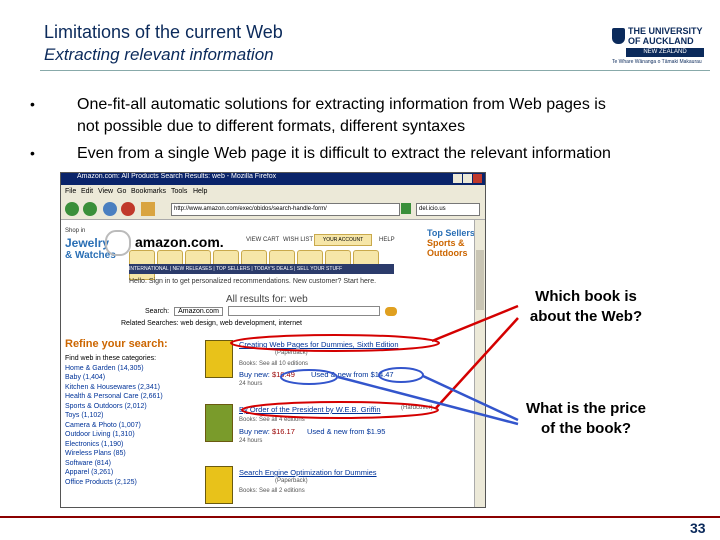 The width and height of the screenshot is (720, 540). Describe the element at coordinates (698, 528) in the screenshot. I see `page-number: 33` at that location.